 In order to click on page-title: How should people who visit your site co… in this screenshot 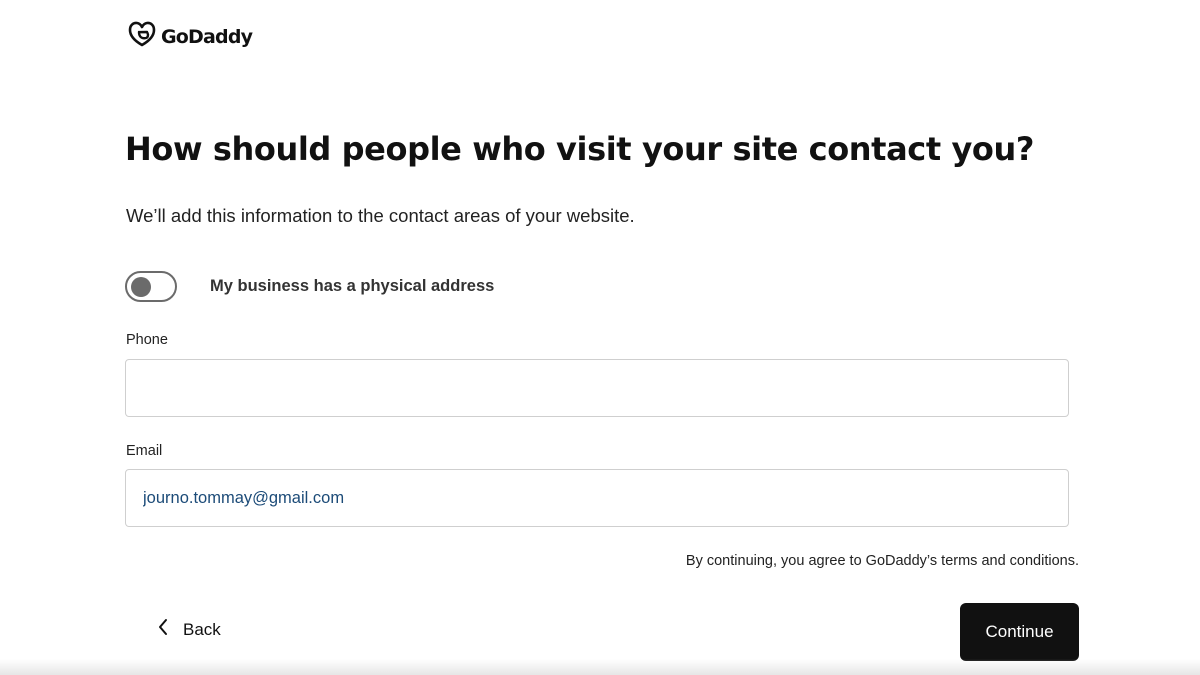, I will do `click(580, 149)`.